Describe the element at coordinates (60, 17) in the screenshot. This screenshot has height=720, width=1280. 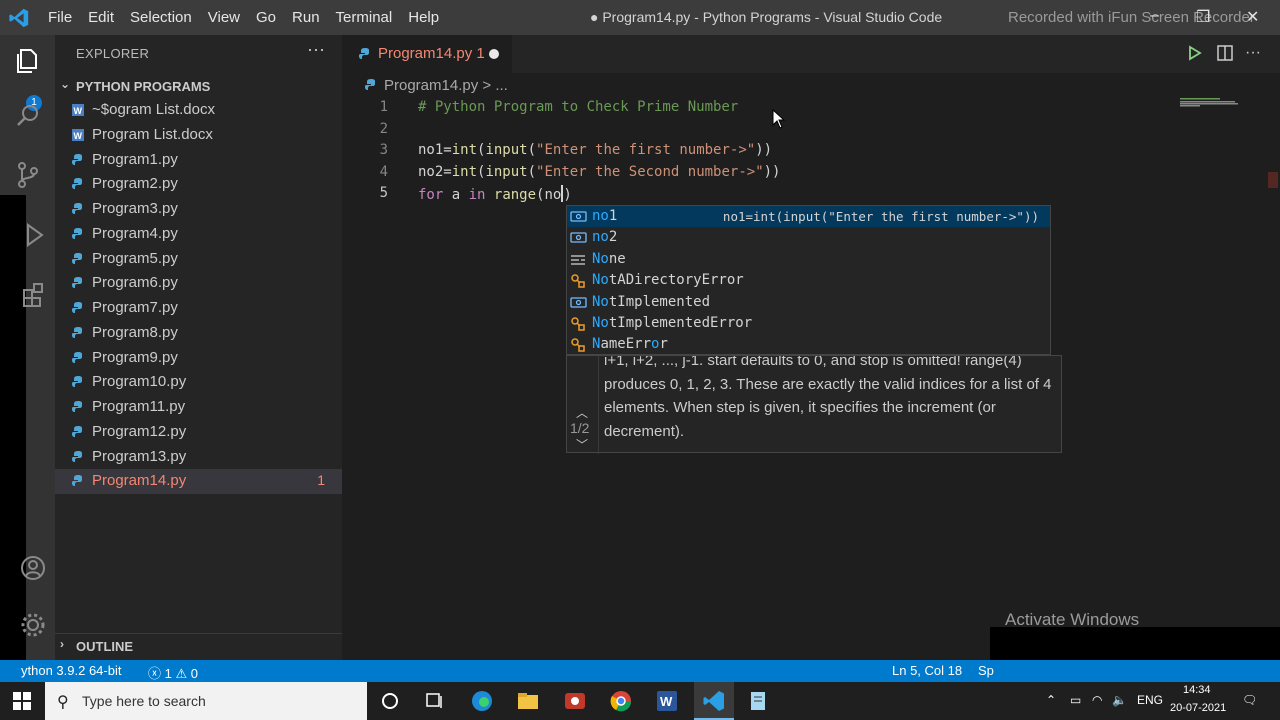
I see `menu-file: File` at that location.